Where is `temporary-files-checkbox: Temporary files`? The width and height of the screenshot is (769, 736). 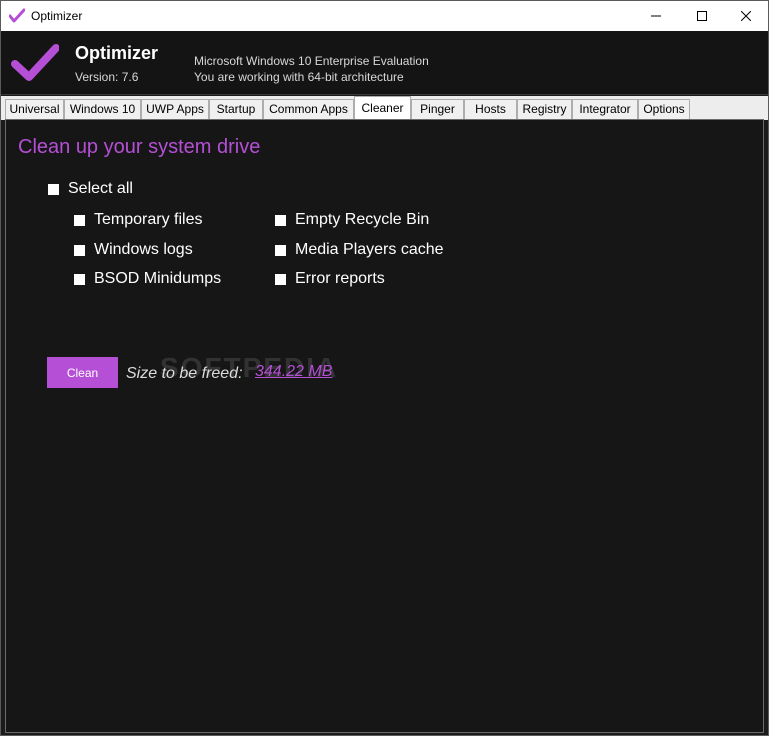 temporary-files-checkbox: Temporary files is located at coordinates (138, 220).